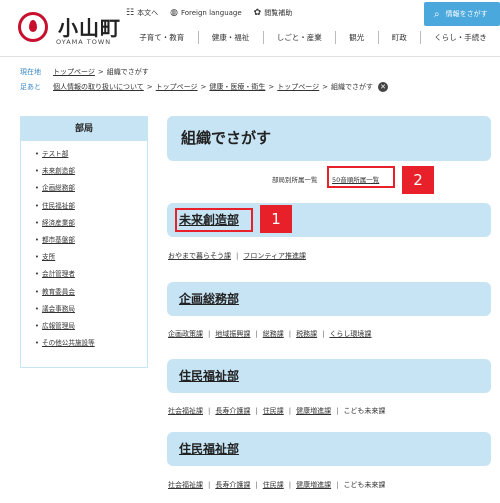 The width and height of the screenshot is (500, 503). Describe the element at coordinates (276, 219) in the screenshot. I see `annotation-badge-1: 1` at that location.